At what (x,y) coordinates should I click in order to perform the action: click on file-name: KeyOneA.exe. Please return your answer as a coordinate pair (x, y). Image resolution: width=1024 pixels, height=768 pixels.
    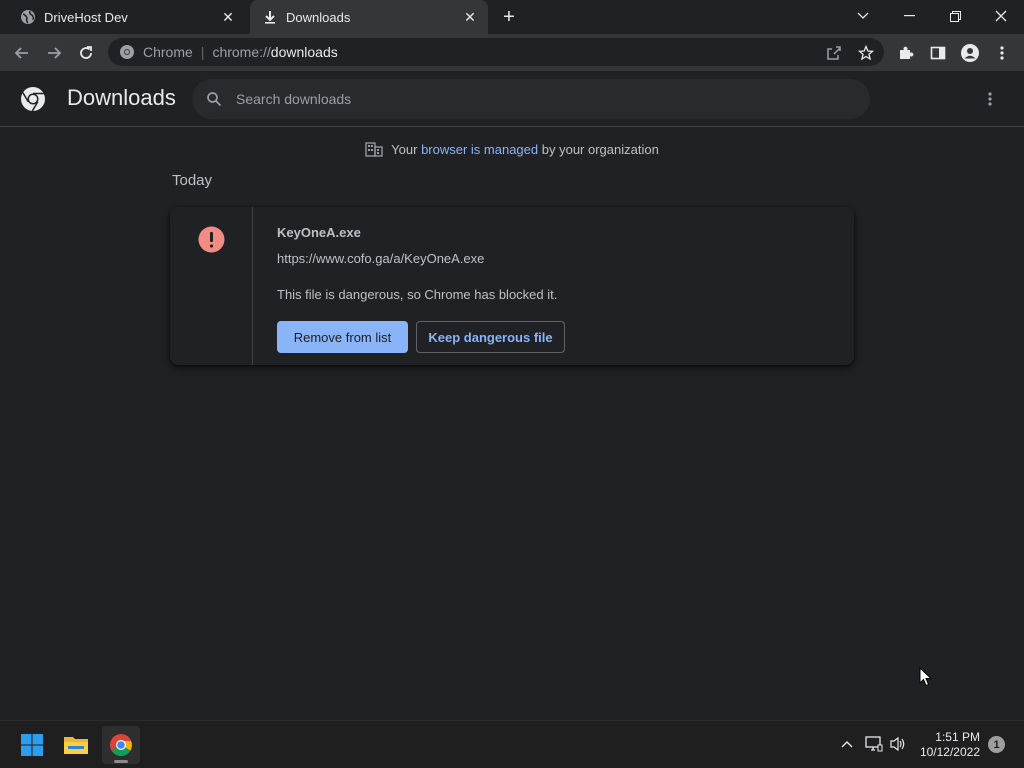
    Looking at the image, I should click on (319, 232).